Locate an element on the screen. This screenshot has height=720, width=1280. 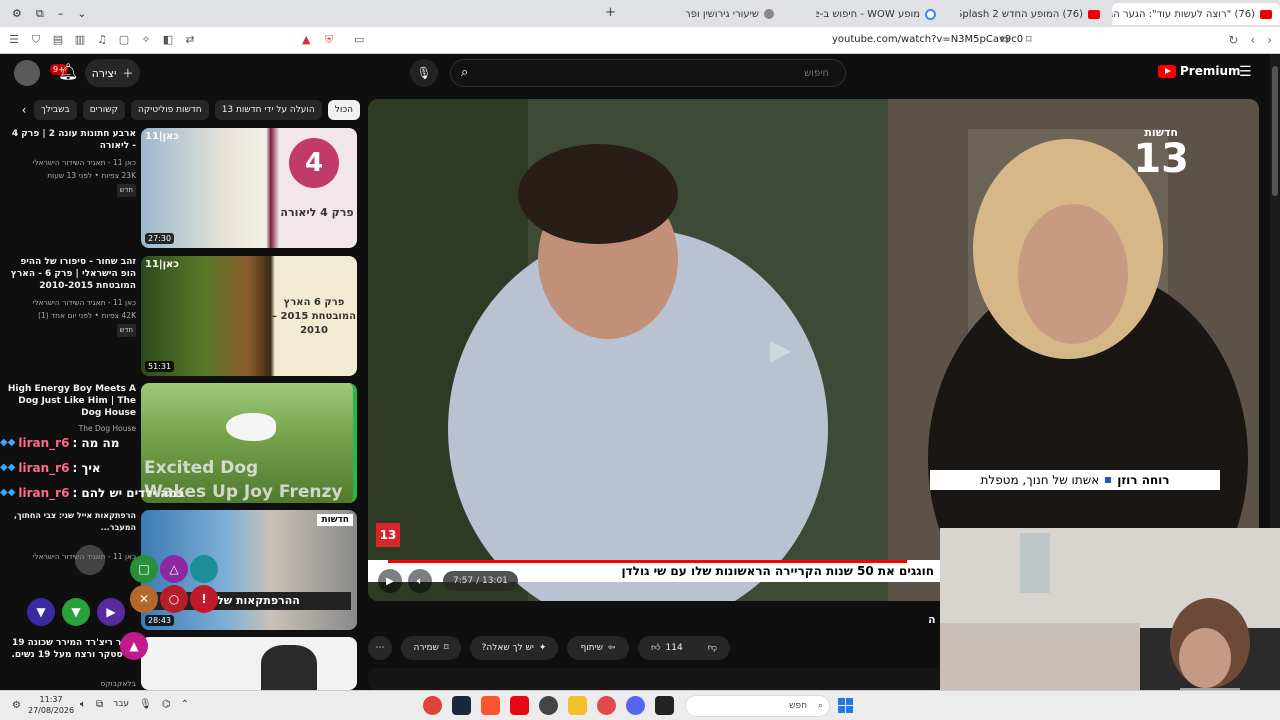
speaker-icon: 🔈︎ is located at coordinates (83, 704).